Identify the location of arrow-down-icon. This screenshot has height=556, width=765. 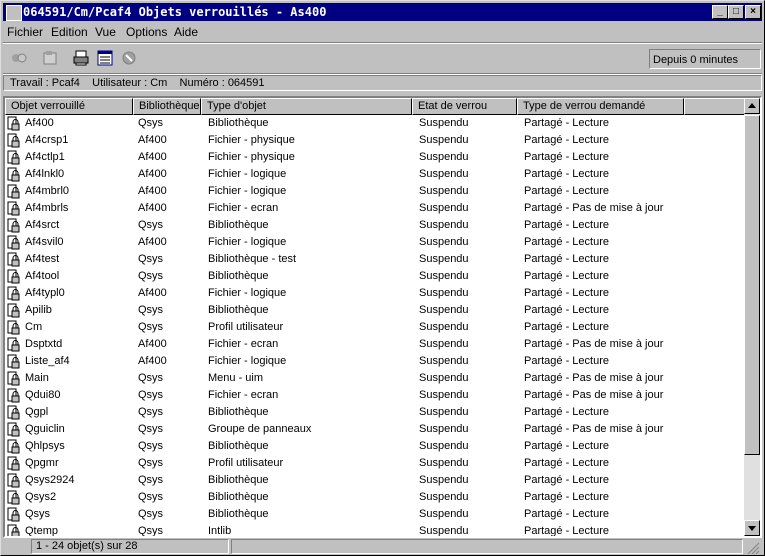
(752, 528).